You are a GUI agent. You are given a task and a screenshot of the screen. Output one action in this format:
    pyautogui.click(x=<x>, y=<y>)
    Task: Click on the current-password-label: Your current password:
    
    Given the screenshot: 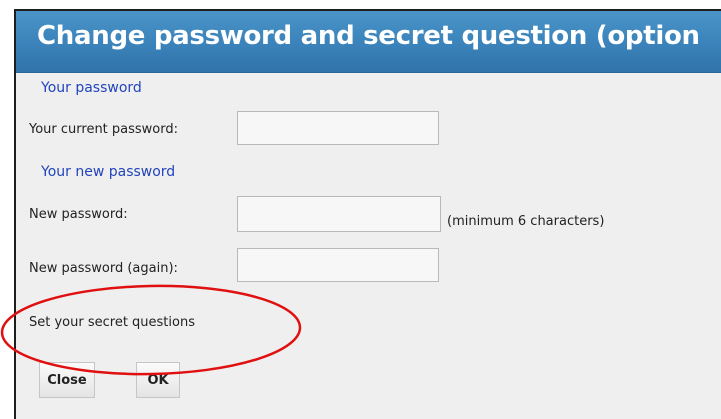 What is the action you would take?
    pyautogui.click(x=104, y=129)
    